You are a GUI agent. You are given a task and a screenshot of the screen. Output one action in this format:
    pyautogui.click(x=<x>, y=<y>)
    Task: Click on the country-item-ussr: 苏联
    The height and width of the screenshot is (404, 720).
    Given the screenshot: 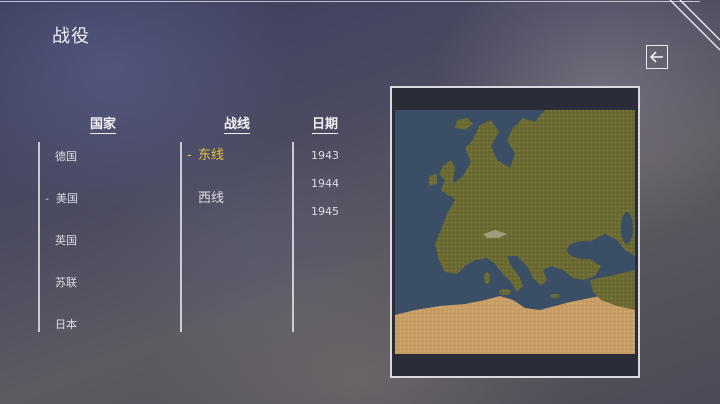 What is the action you would take?
    pyautogui.click(x=66, y=283)
    